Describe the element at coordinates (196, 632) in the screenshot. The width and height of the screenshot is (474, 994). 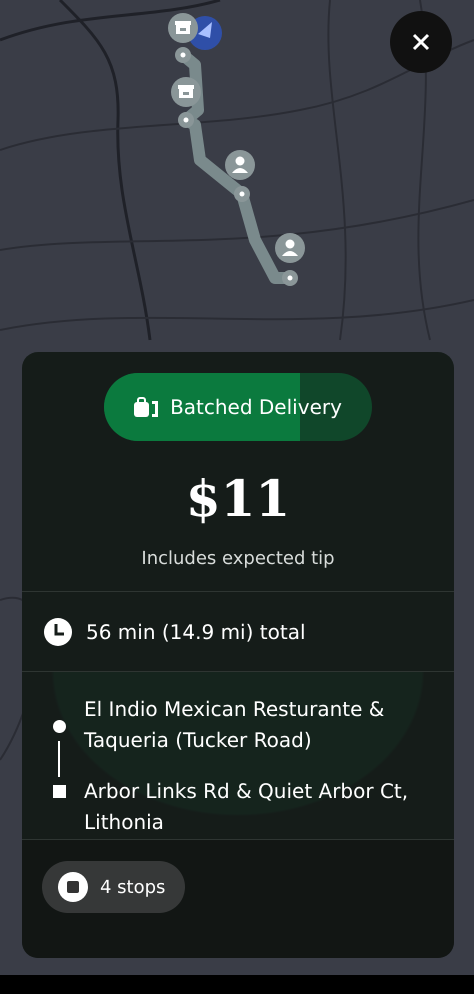
I see `trip-duration: 56 min (14.9 mi) total` at that location.